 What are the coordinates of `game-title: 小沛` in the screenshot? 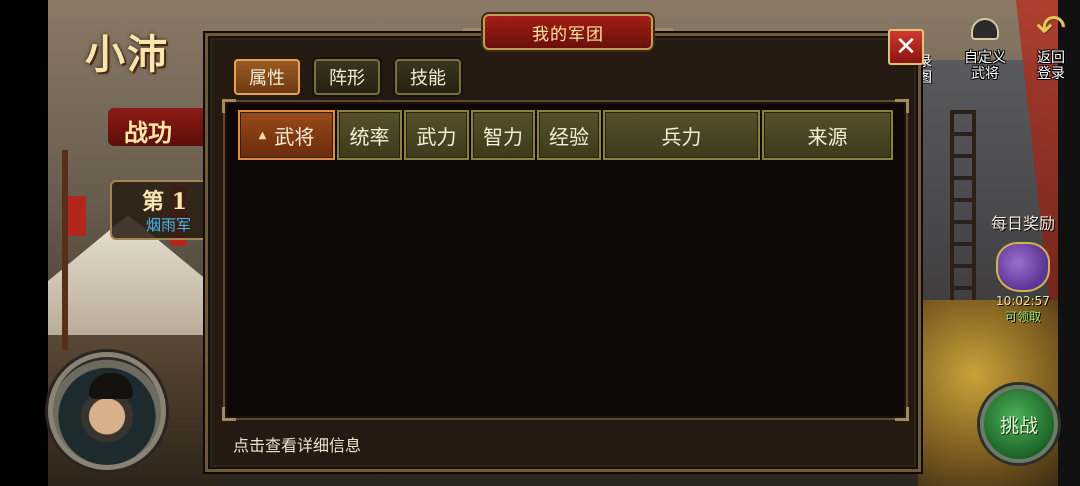 It's located at (127, 54).